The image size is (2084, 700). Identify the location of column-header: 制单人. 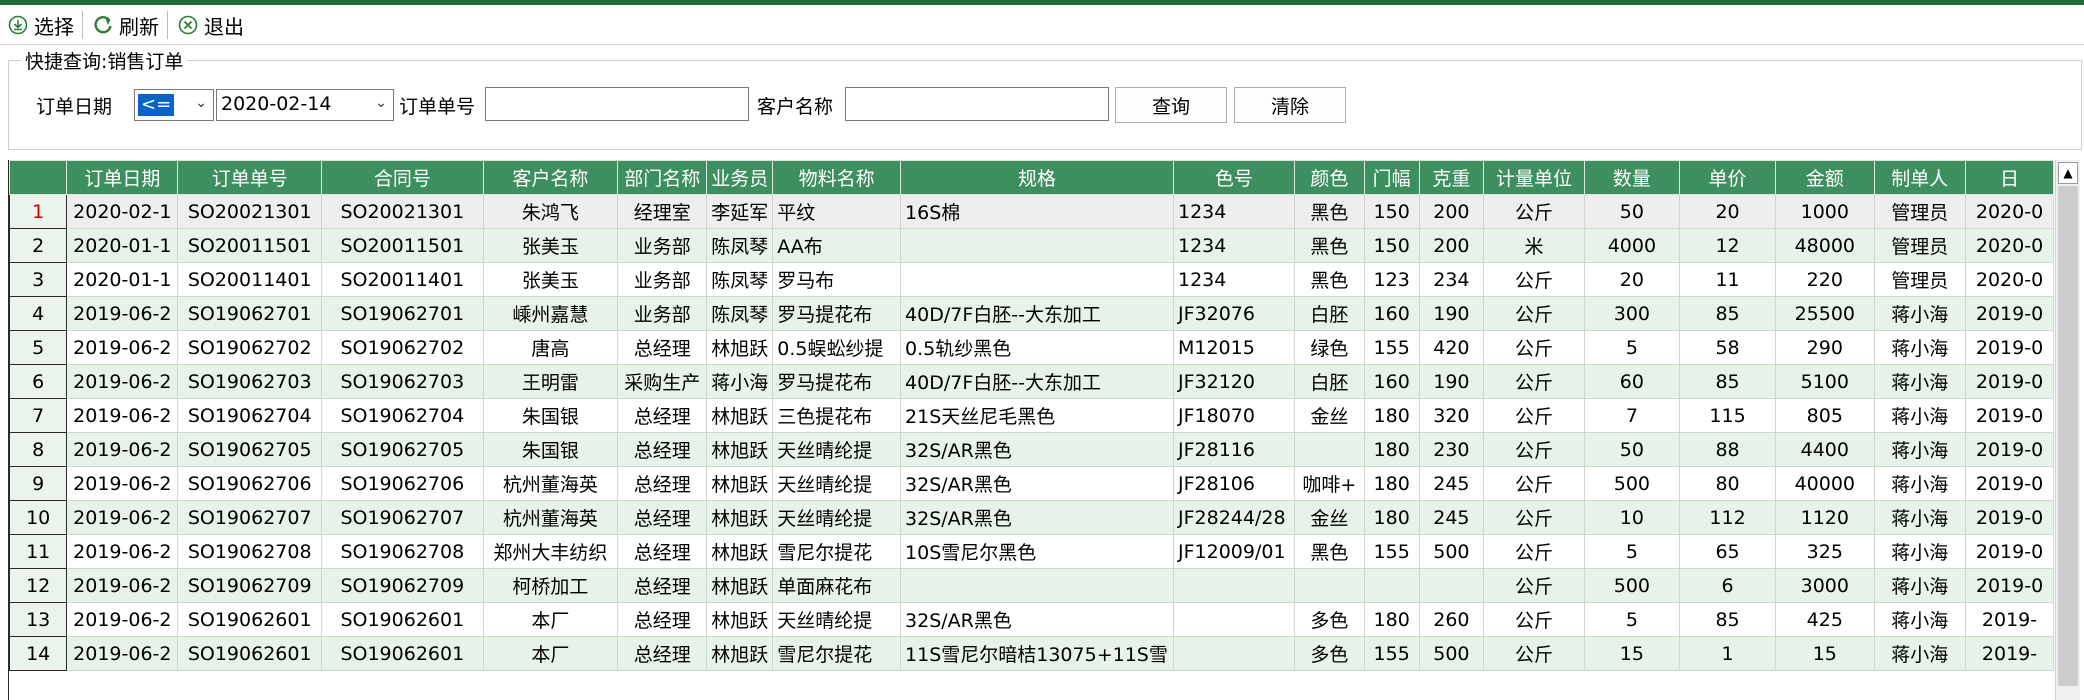
(1920, 177).